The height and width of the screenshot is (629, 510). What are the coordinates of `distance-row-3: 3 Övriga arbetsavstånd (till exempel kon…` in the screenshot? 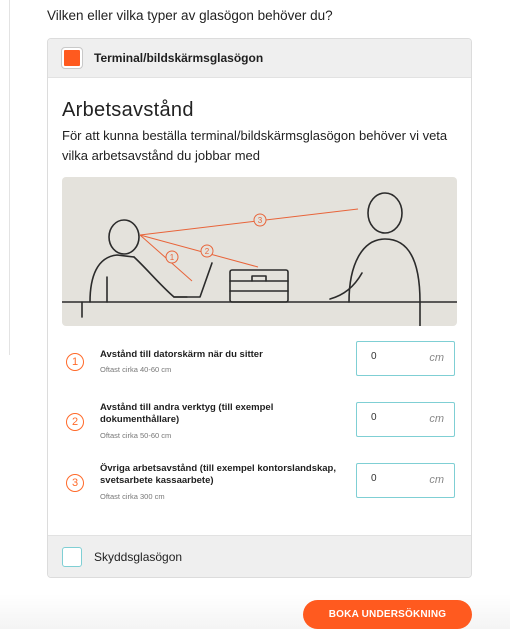 It's located at (259, 482).